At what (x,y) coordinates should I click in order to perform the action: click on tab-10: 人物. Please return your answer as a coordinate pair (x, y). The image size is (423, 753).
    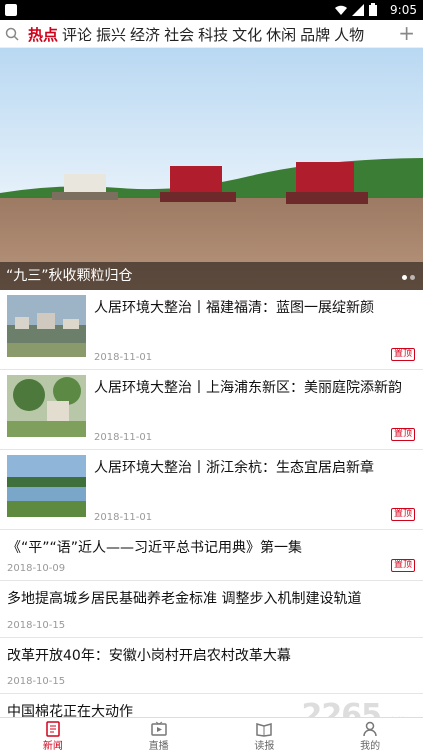
    Looking at the image, I should click on (349, 34).